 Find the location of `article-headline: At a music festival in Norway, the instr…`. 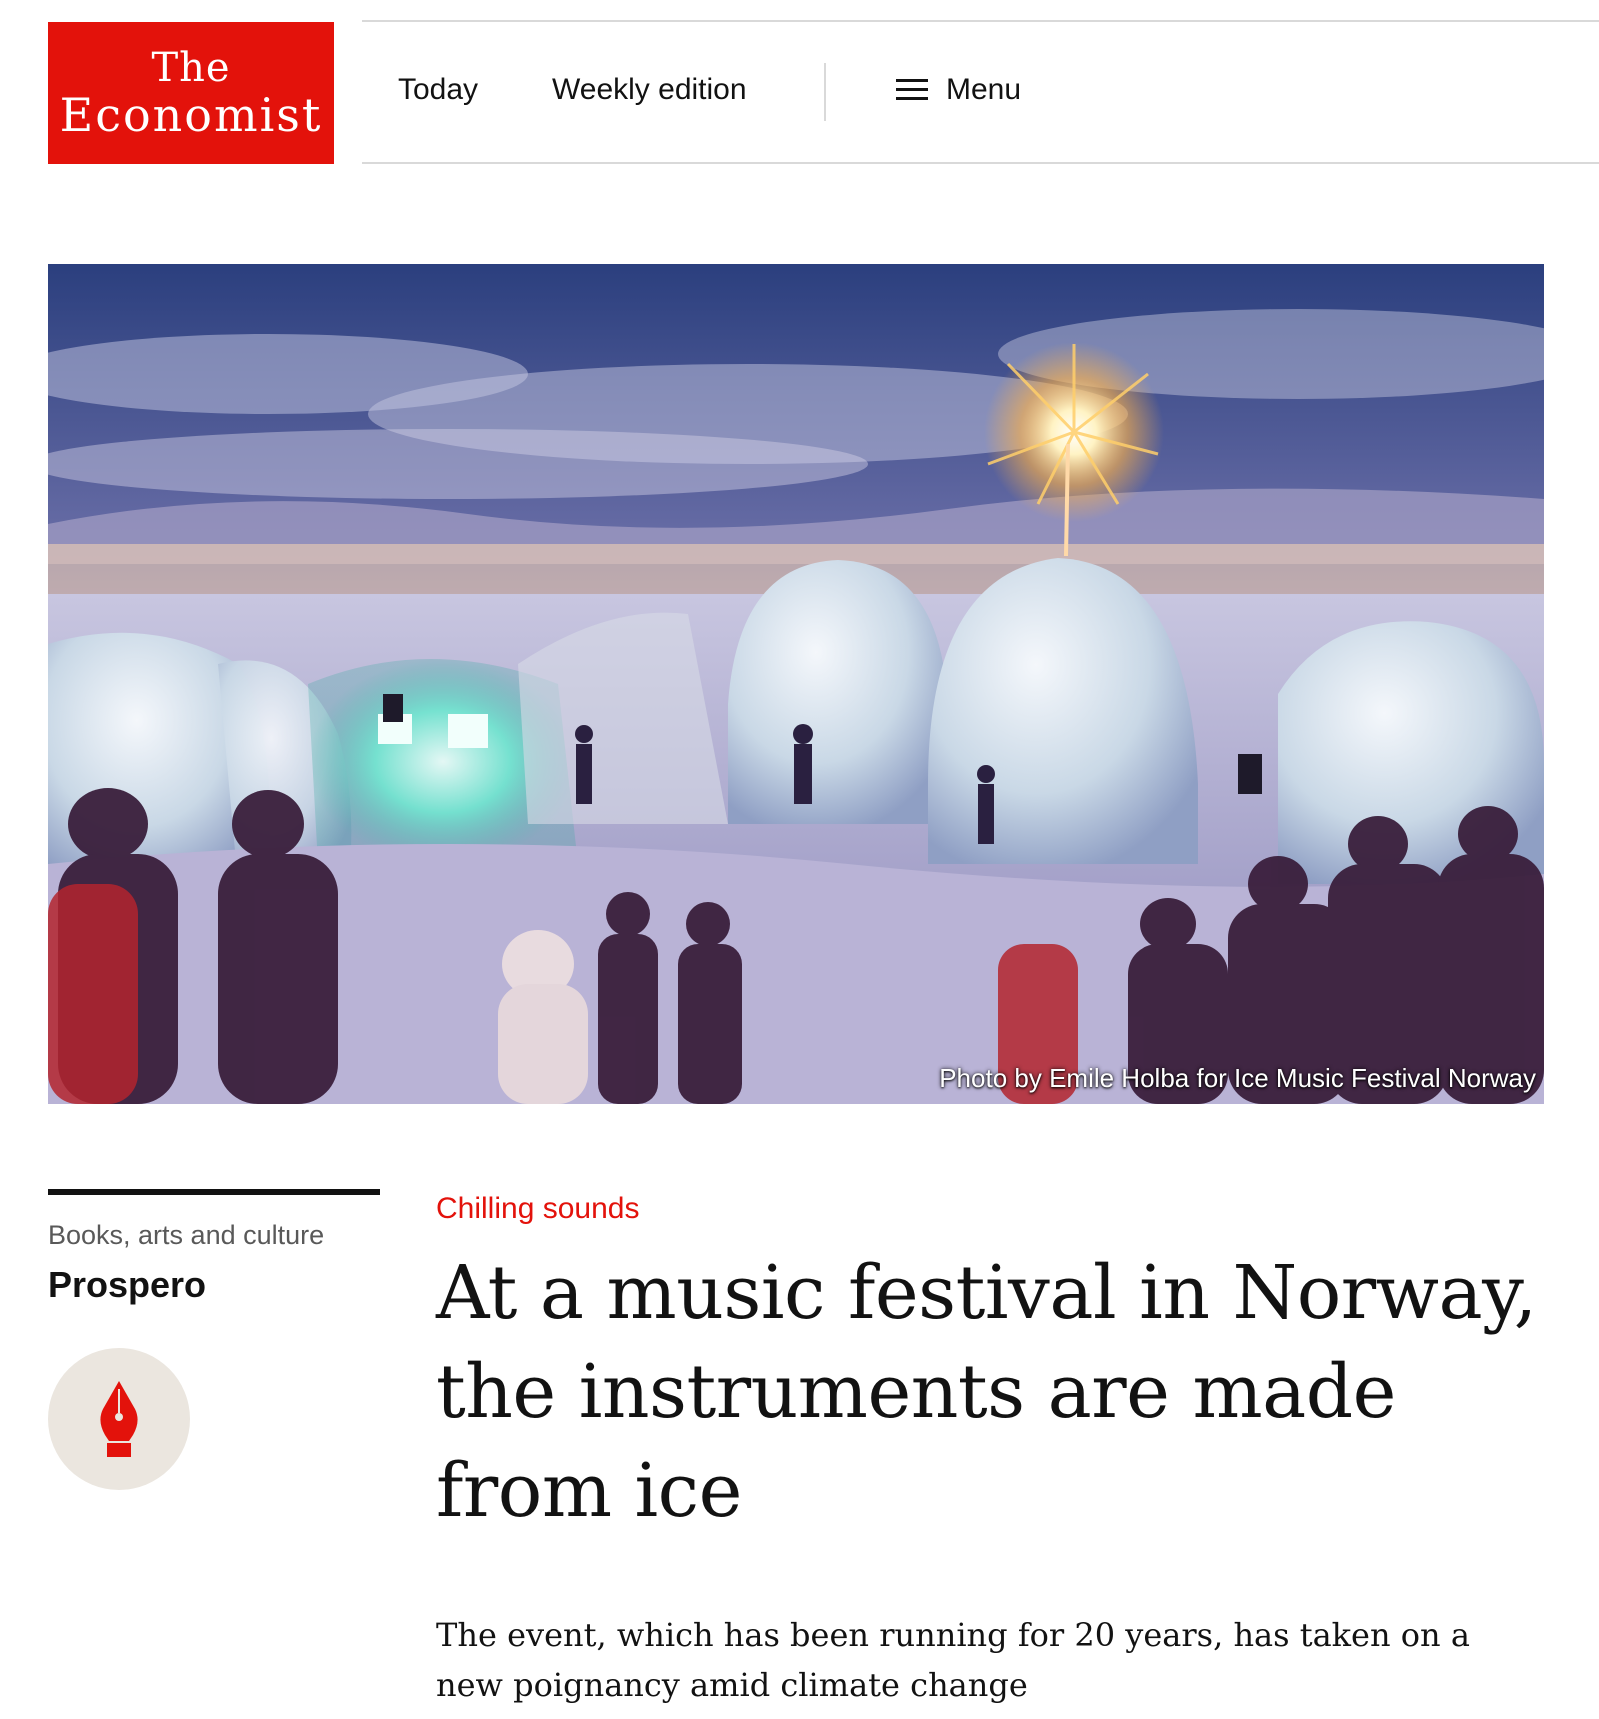

article-headline: At a music festival in Norway, the instr… is located at coordinates (986, 1392).